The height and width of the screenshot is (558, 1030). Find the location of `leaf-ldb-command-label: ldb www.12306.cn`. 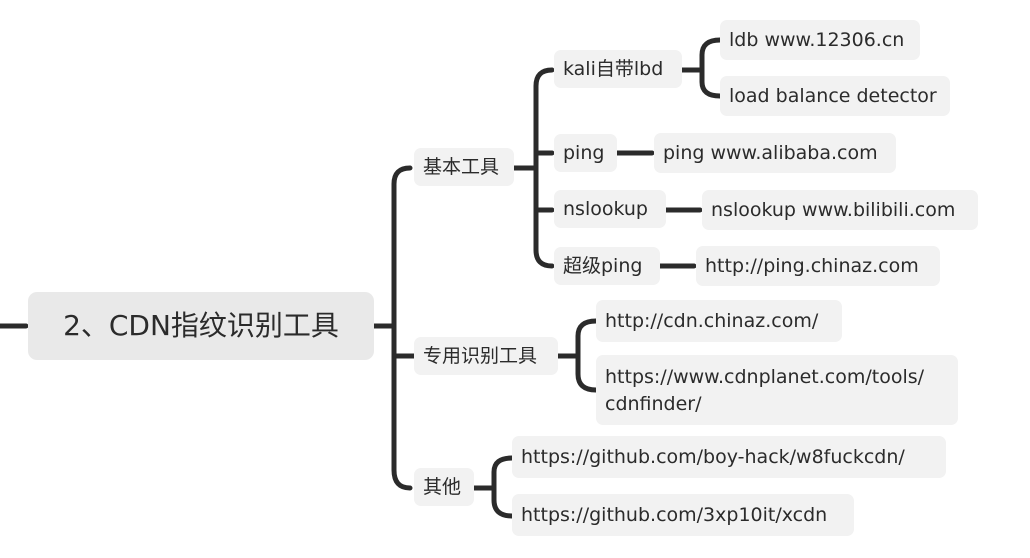

leaf-ldb-command-label: ldb www.12306.cn is located at coordinates (817, 40).